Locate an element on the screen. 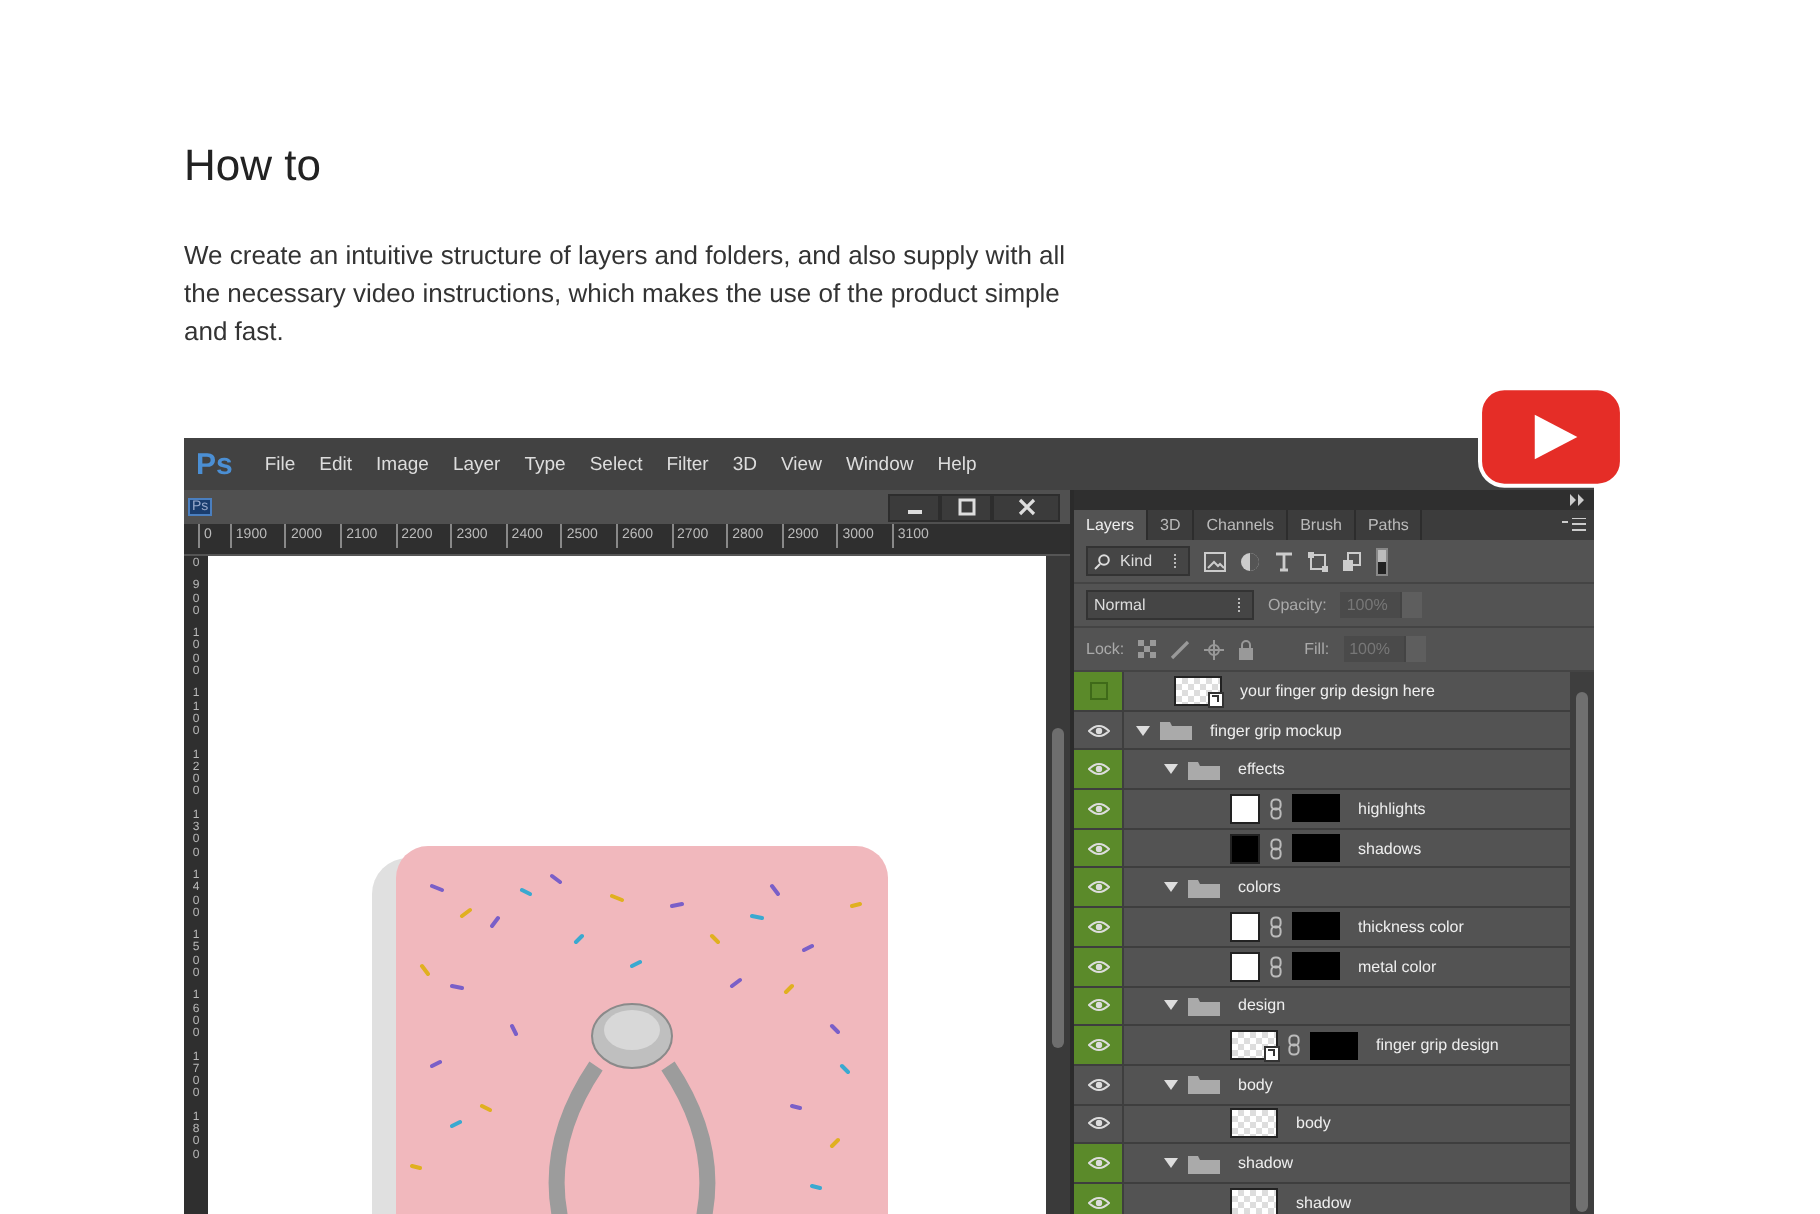 The width and height of the screenshot is (1820, 1214). maximize-icon is located at coordinates (966, 507).